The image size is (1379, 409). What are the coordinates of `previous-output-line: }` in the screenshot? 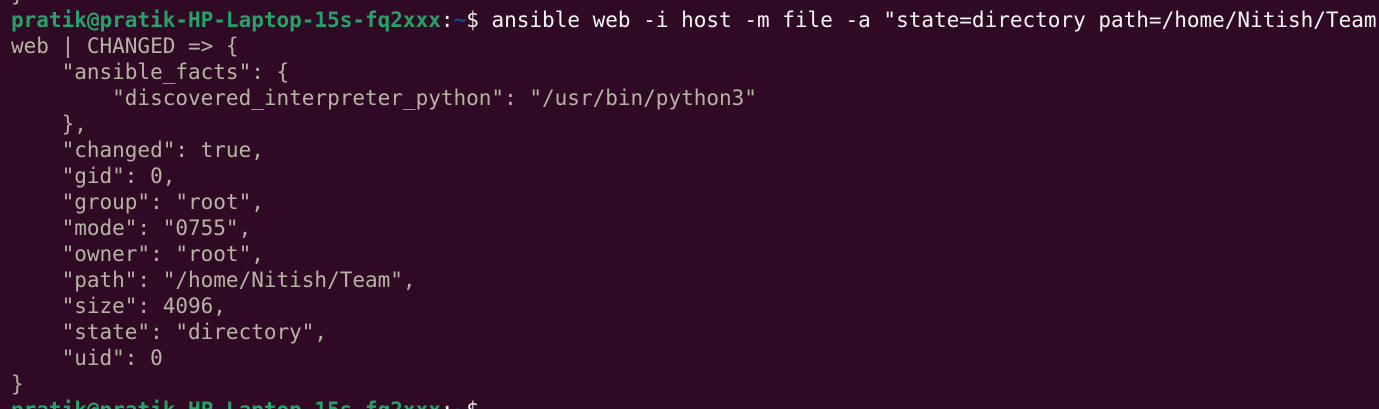 It's located at (695, 3).